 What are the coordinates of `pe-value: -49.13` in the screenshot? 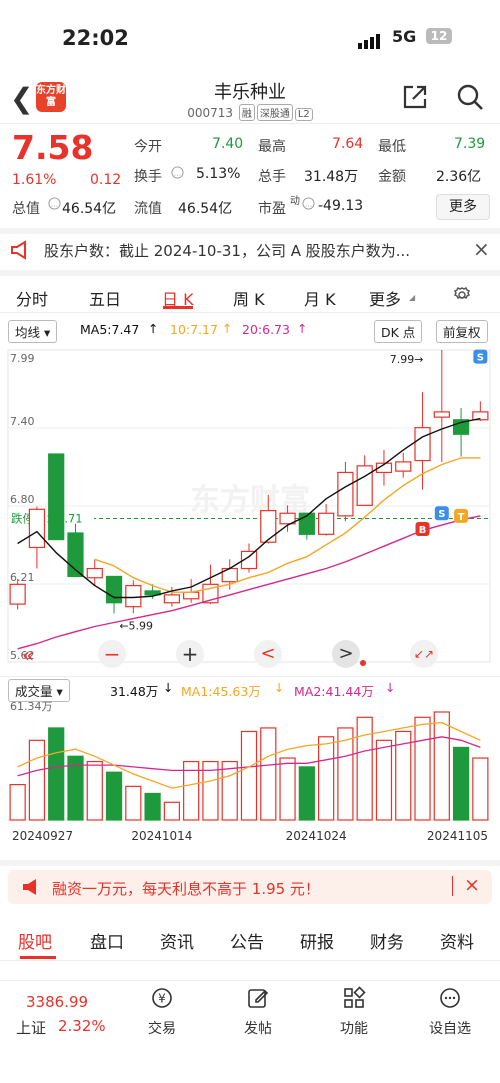 It's located at (341, 206).